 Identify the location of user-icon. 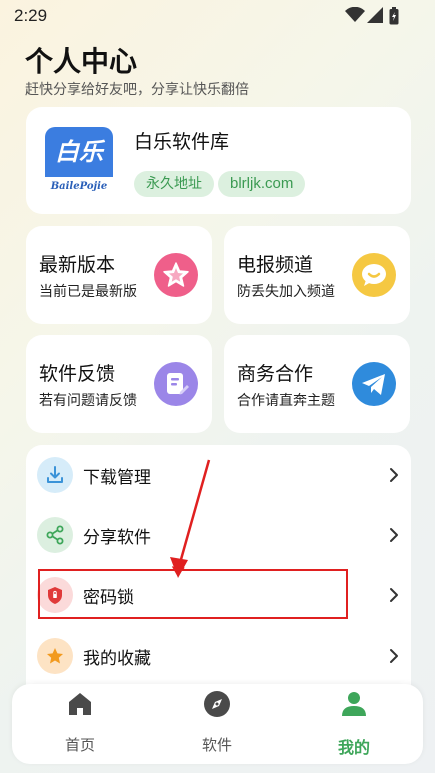
(354, 704).